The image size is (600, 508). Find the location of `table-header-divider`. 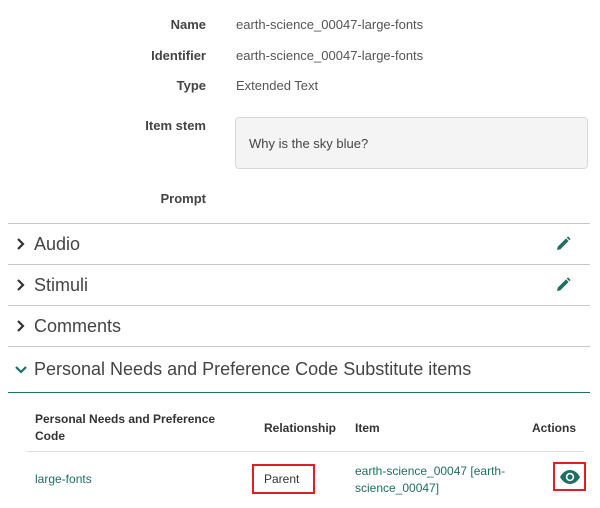

table-header-divider is located at coordinates (305, 451).